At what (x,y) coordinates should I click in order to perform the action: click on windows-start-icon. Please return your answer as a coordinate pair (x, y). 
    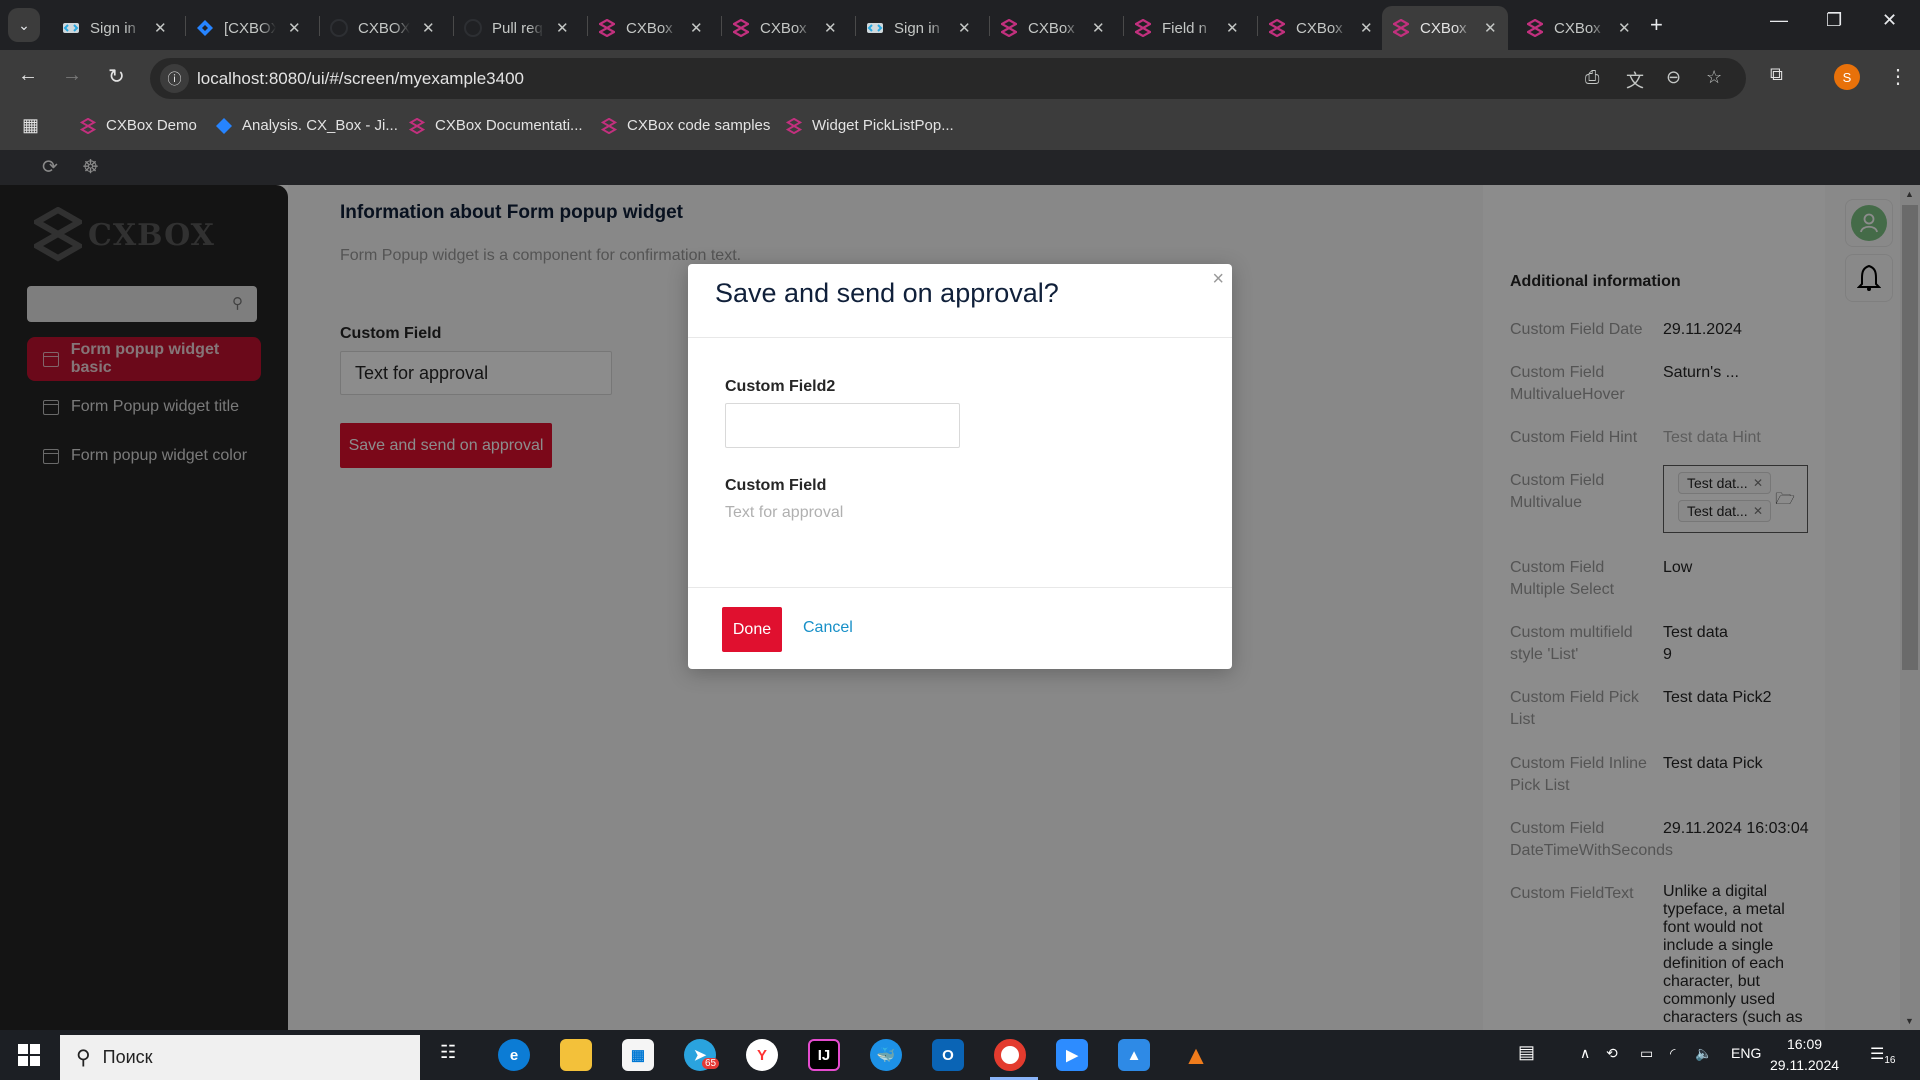
    Looking at the image, I should click on (29, 1055).